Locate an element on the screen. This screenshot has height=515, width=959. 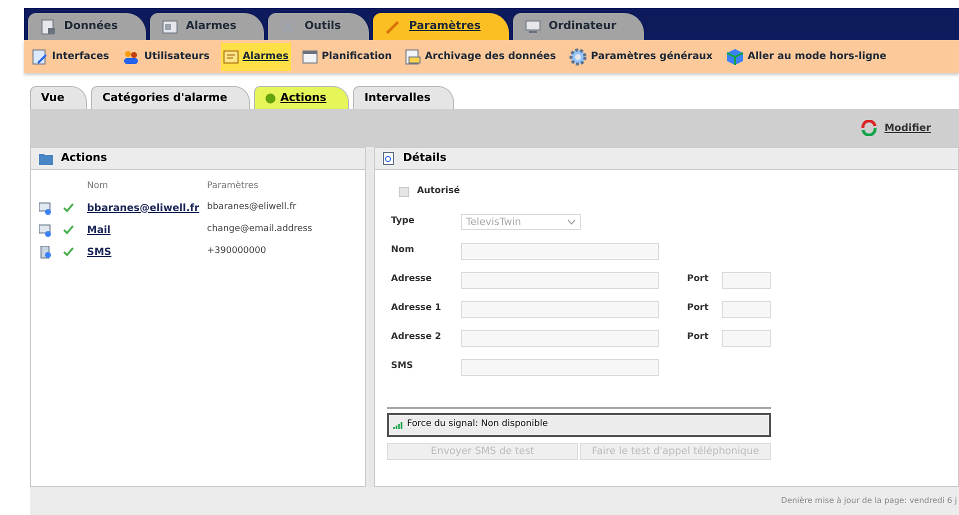
document-icon is located at coordinates (48, 26).